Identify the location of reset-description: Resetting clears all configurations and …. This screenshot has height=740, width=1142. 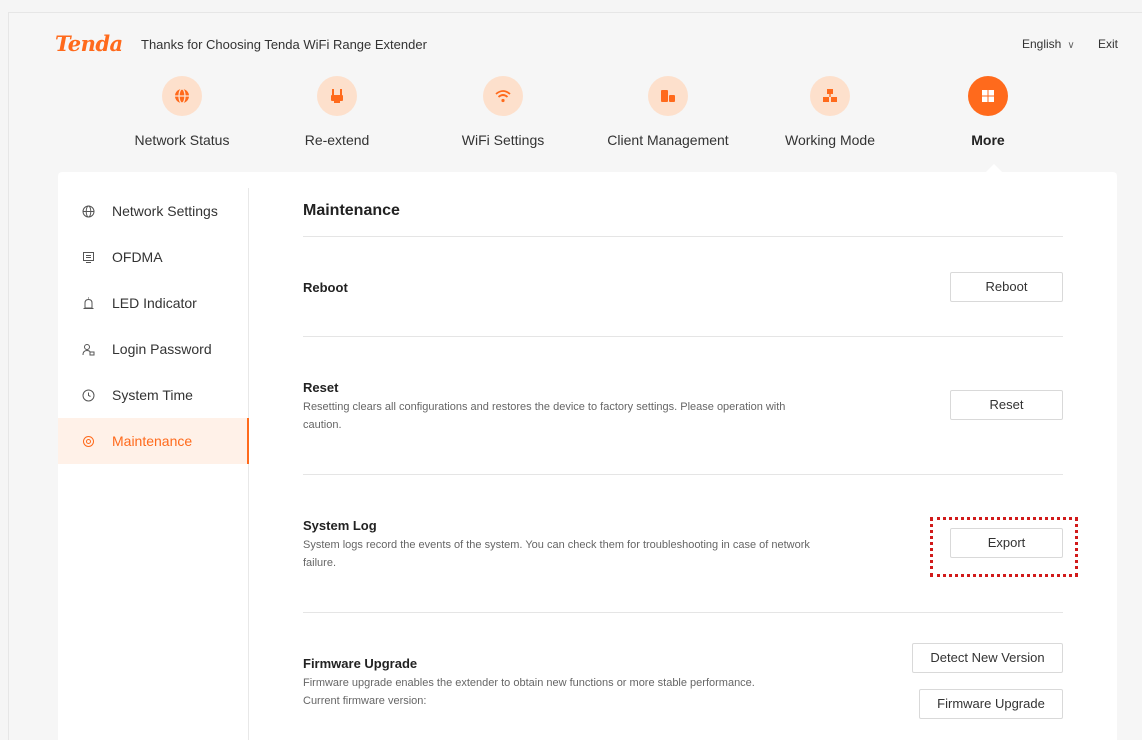
(544, 416).